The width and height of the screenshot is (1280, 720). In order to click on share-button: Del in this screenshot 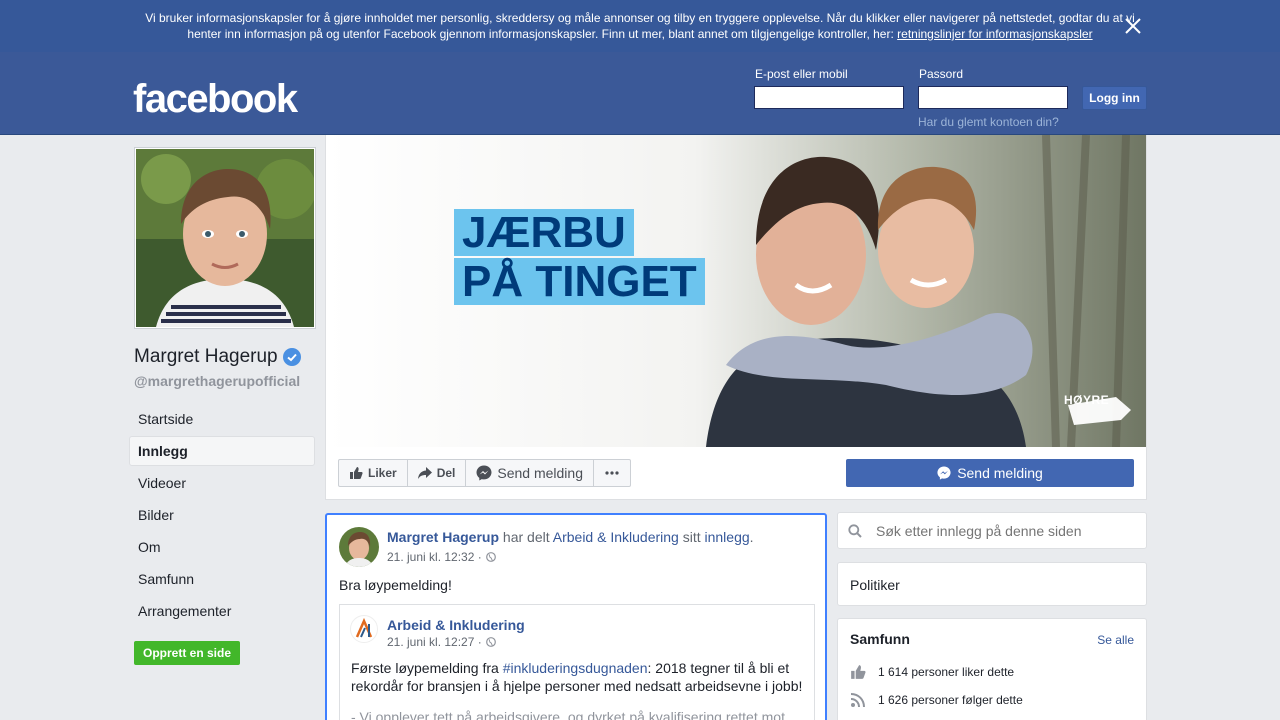, I will do `click(437, 473)`.